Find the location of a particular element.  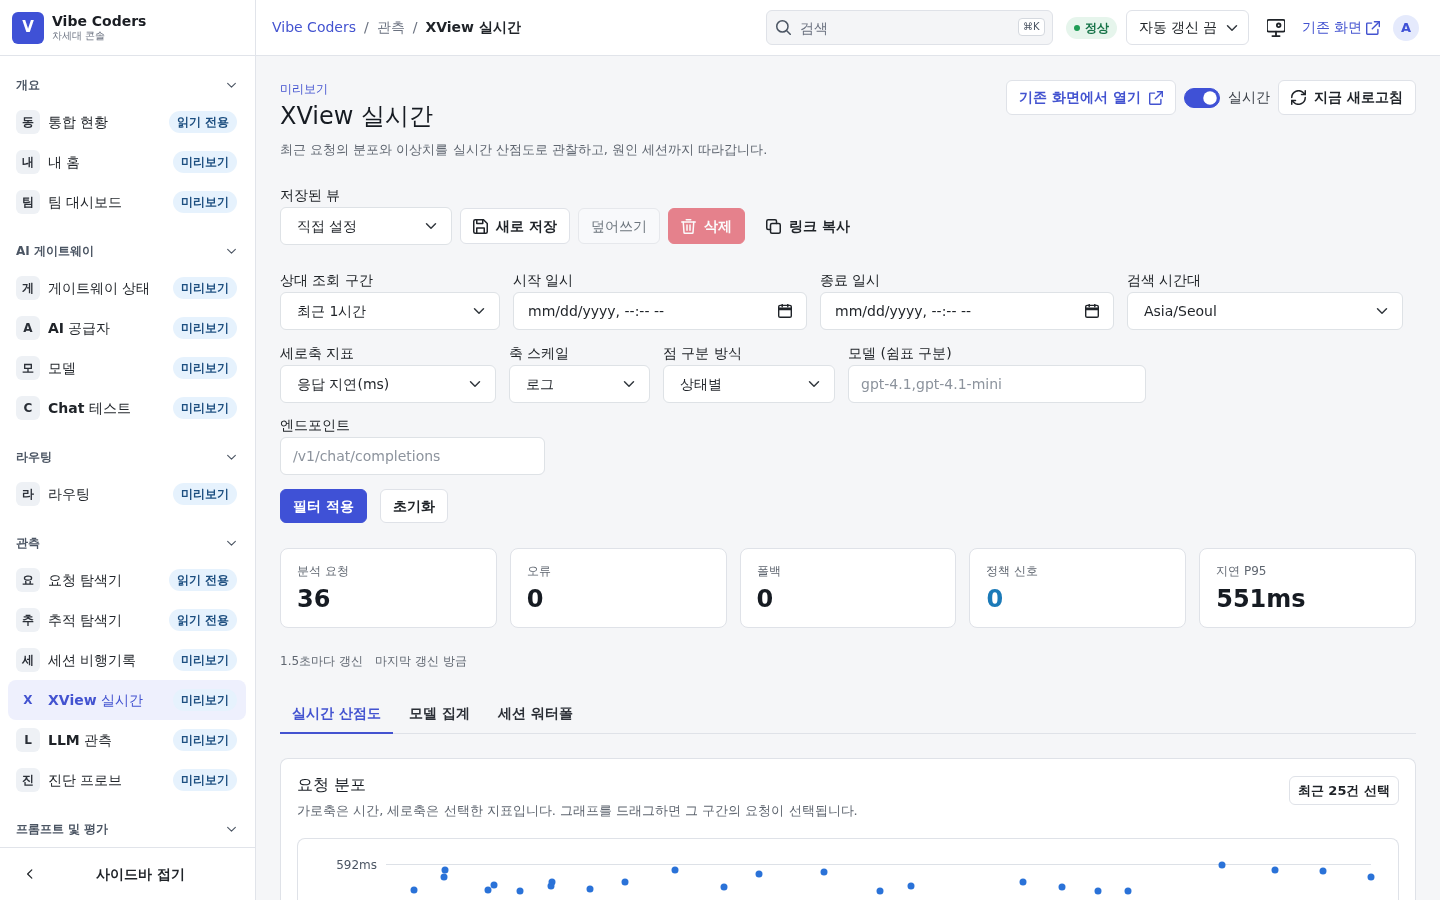

view-tab: 세션 워터폴 is located at coordinates (535, 714).